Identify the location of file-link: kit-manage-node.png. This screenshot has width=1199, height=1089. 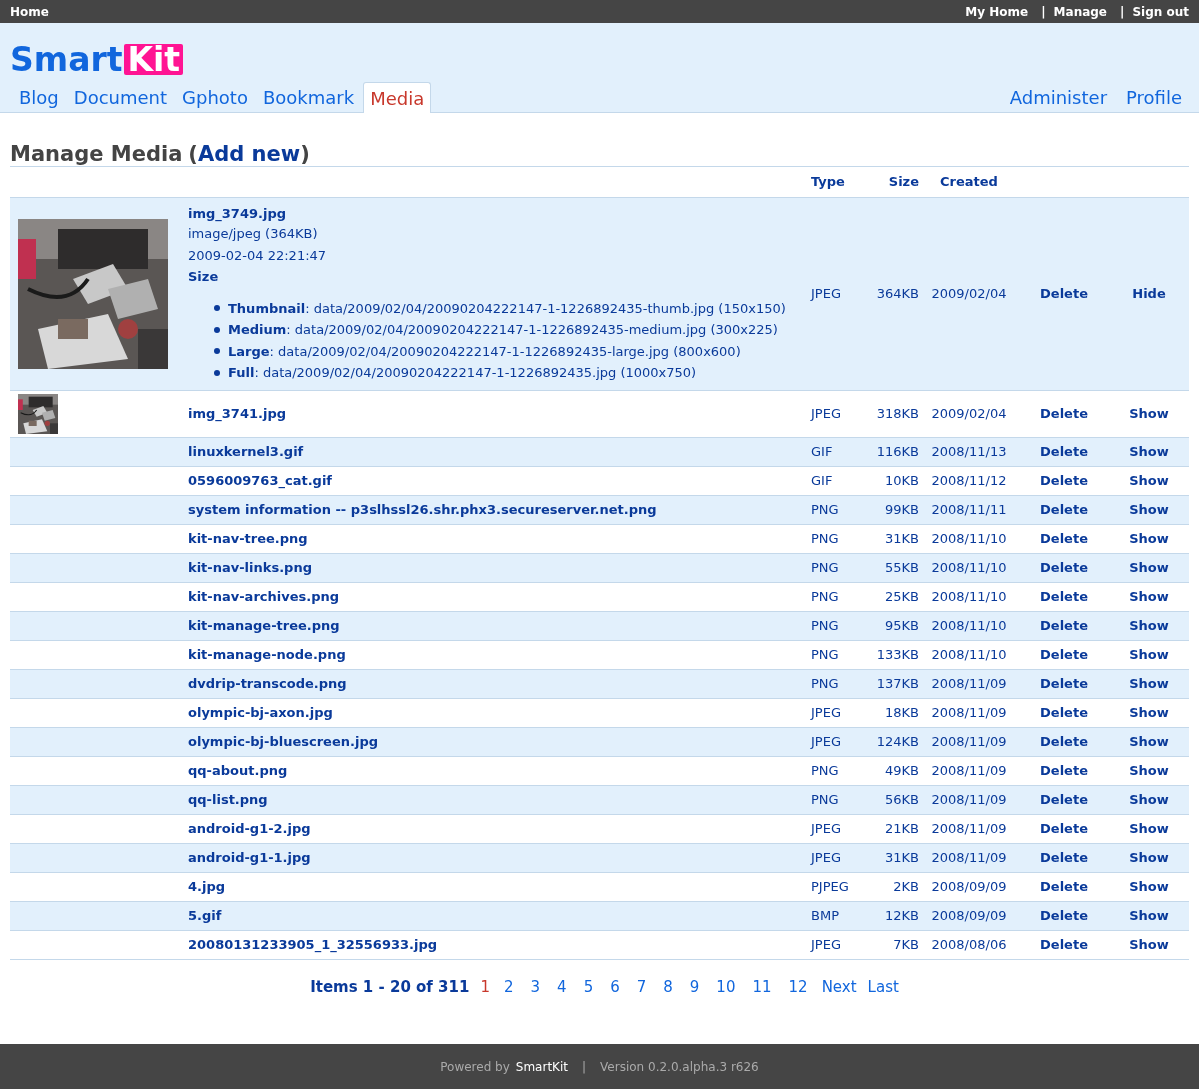
(267, 654).